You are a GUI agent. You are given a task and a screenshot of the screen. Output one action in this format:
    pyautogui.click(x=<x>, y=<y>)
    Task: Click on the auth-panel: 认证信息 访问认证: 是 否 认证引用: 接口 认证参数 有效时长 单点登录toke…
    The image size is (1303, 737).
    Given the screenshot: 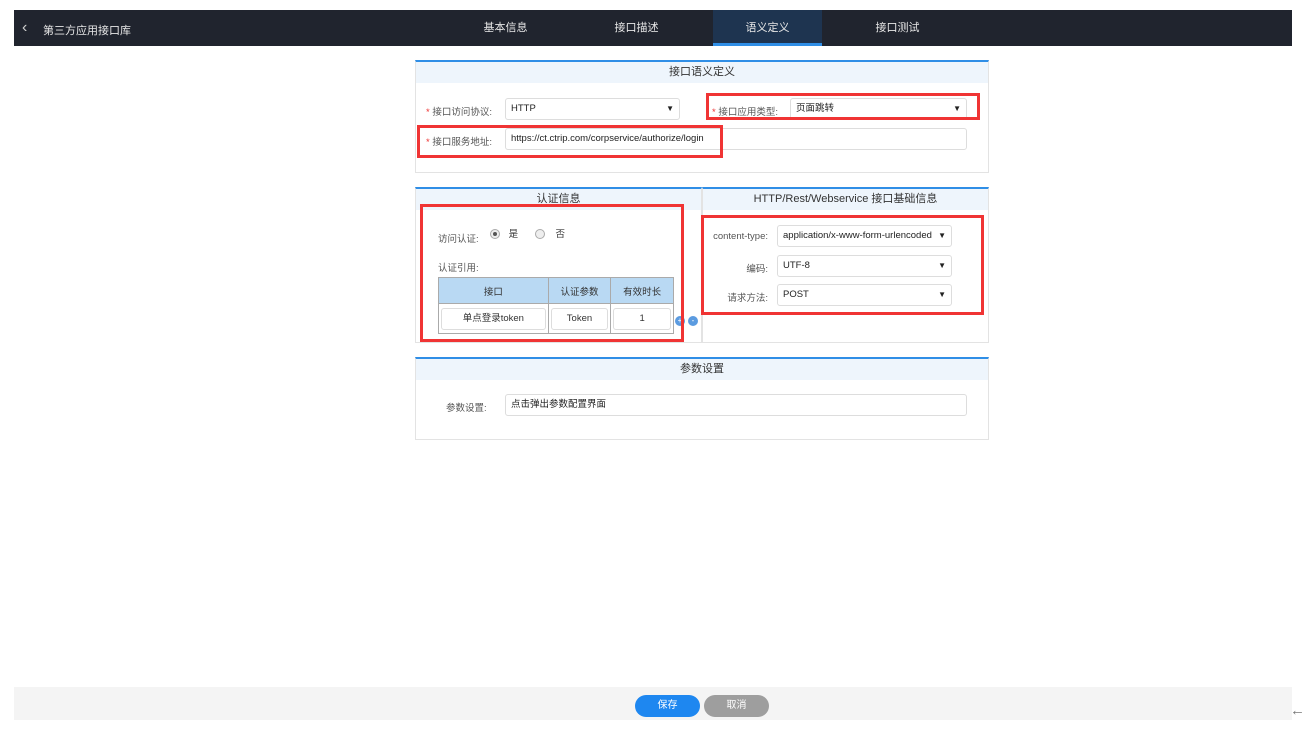 What is the action you would take?
    pyautogui.click(x=558, y=265)
    